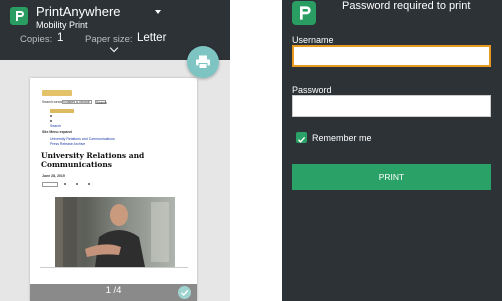 Image resolution: width=502 pixels, height=301 pixels. Describe the element at coordinates (57, 132) in the screenshot. I see `preview-menu-heading: Site Menu expand` at that location.